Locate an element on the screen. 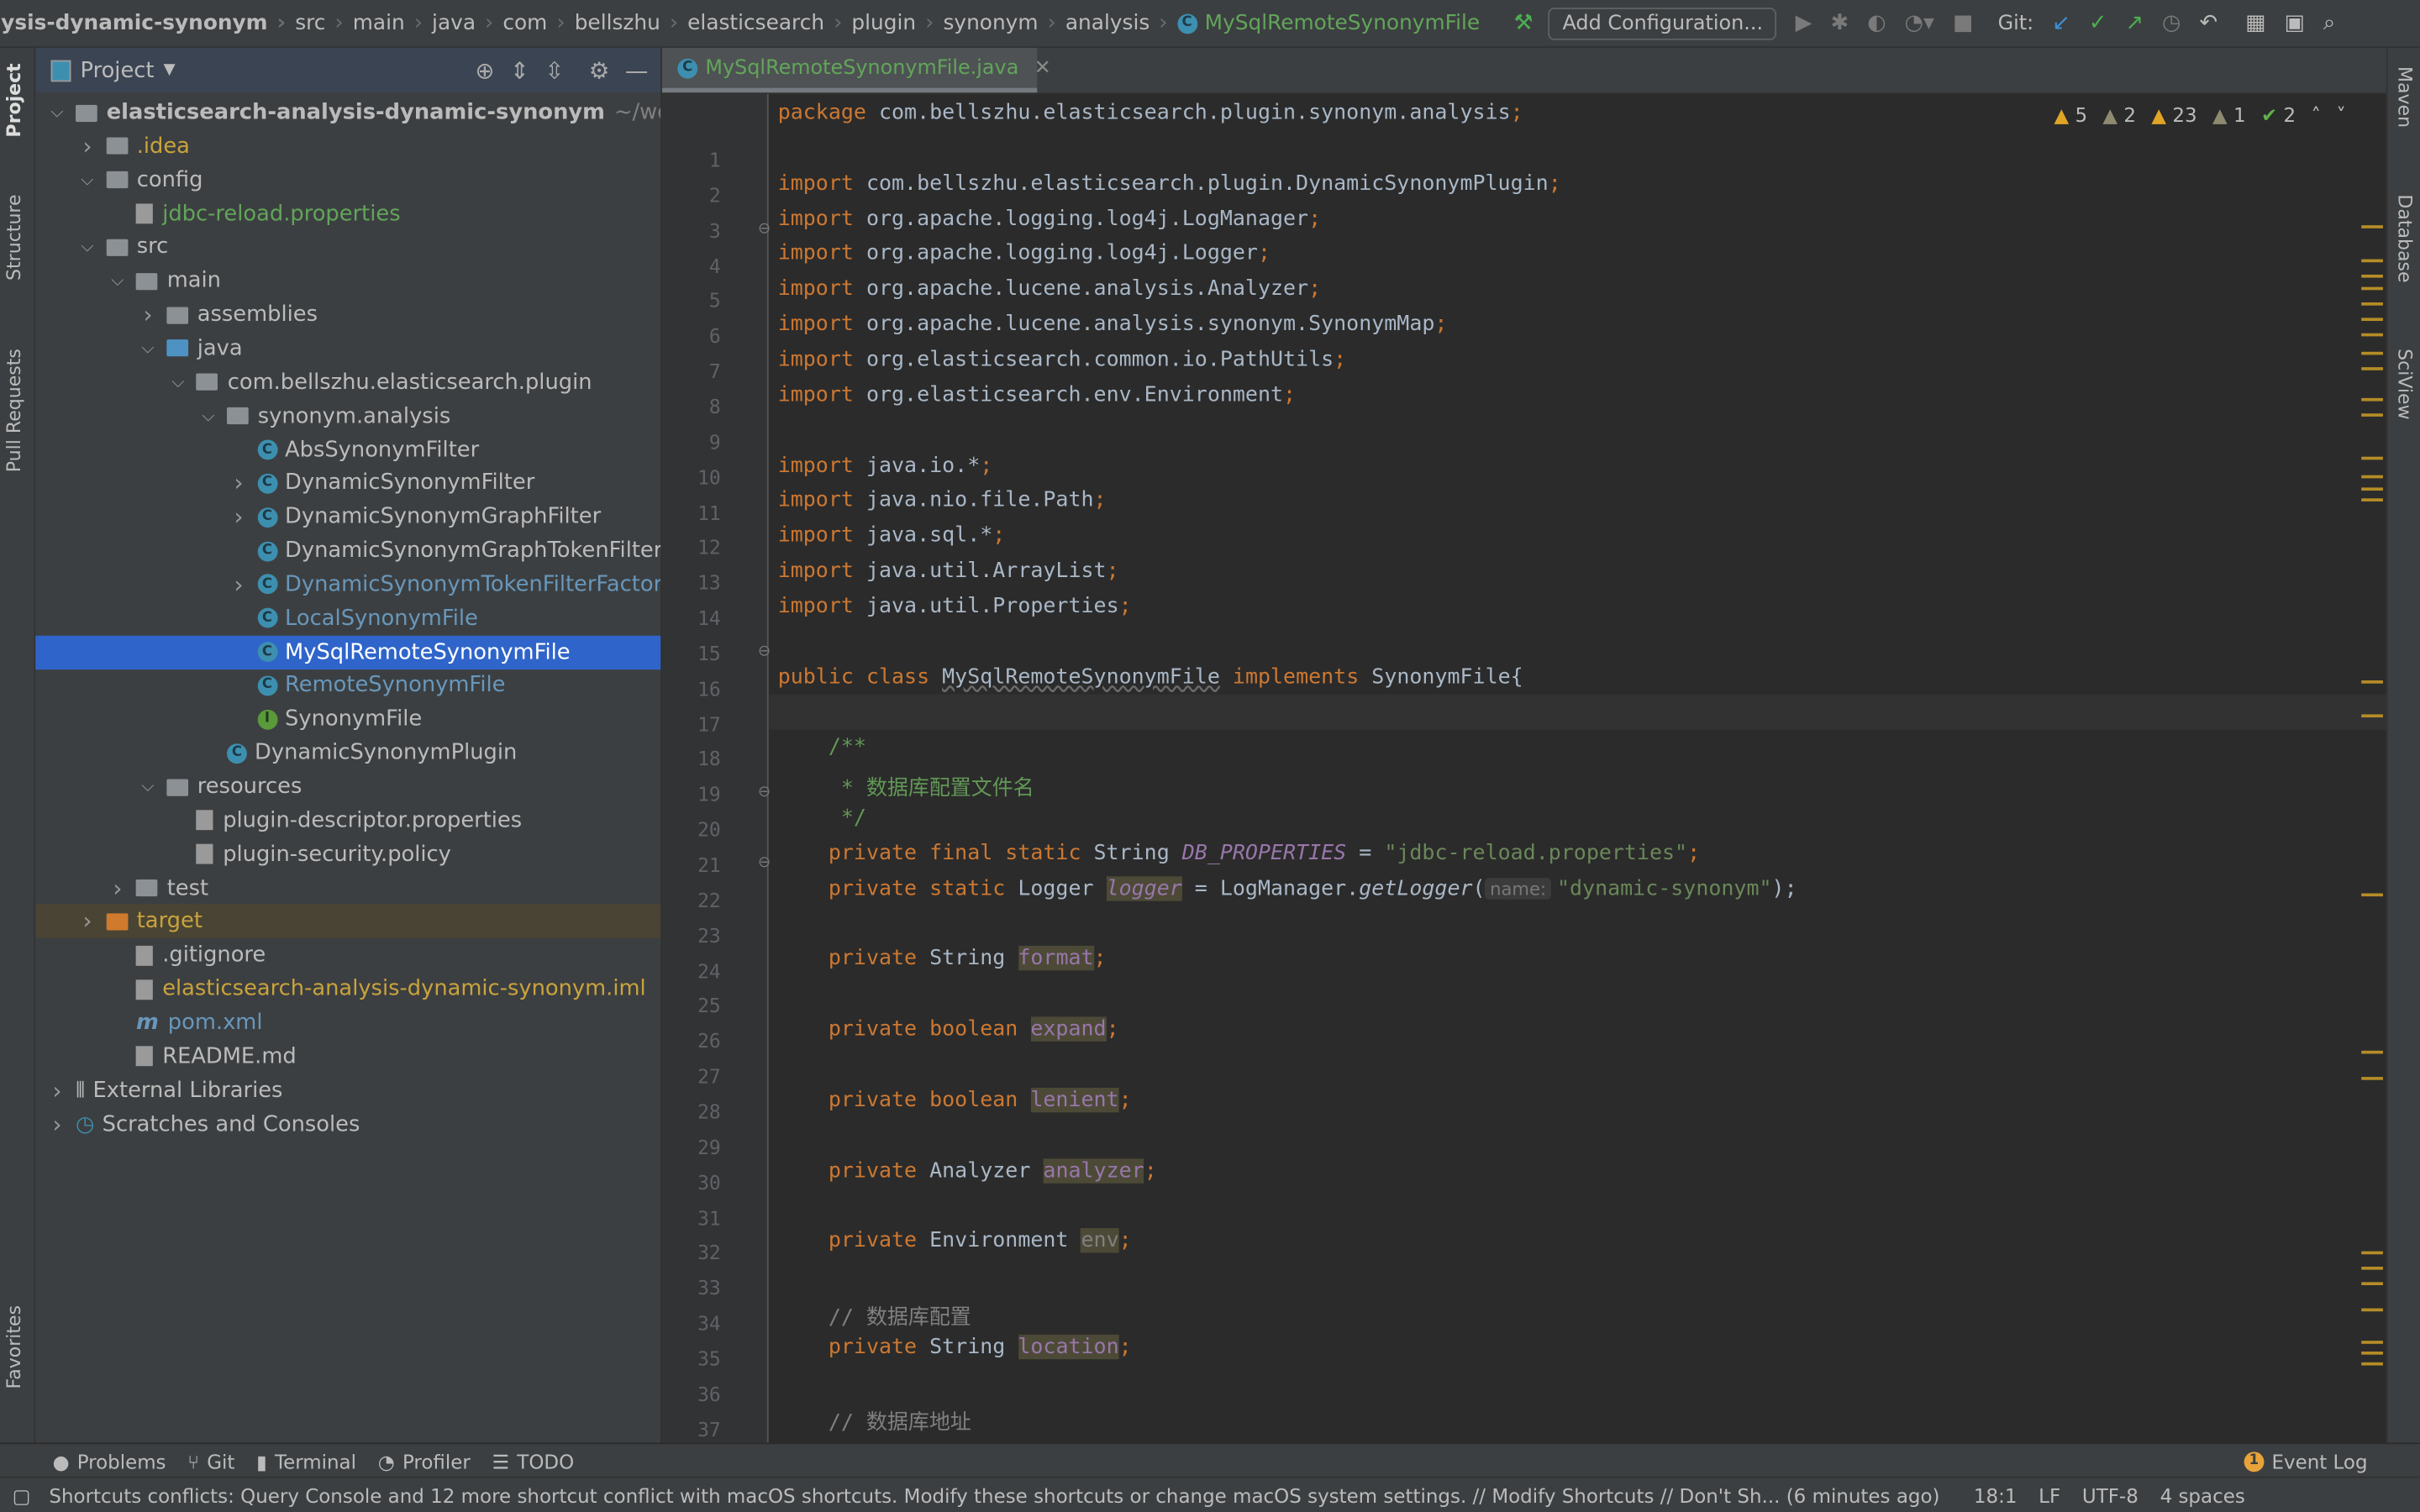 The width and height of the screenshot is (2420, 1512). breadcrumb-item: lysis-dynamic-synonym › is located at coordinates (147, 23).